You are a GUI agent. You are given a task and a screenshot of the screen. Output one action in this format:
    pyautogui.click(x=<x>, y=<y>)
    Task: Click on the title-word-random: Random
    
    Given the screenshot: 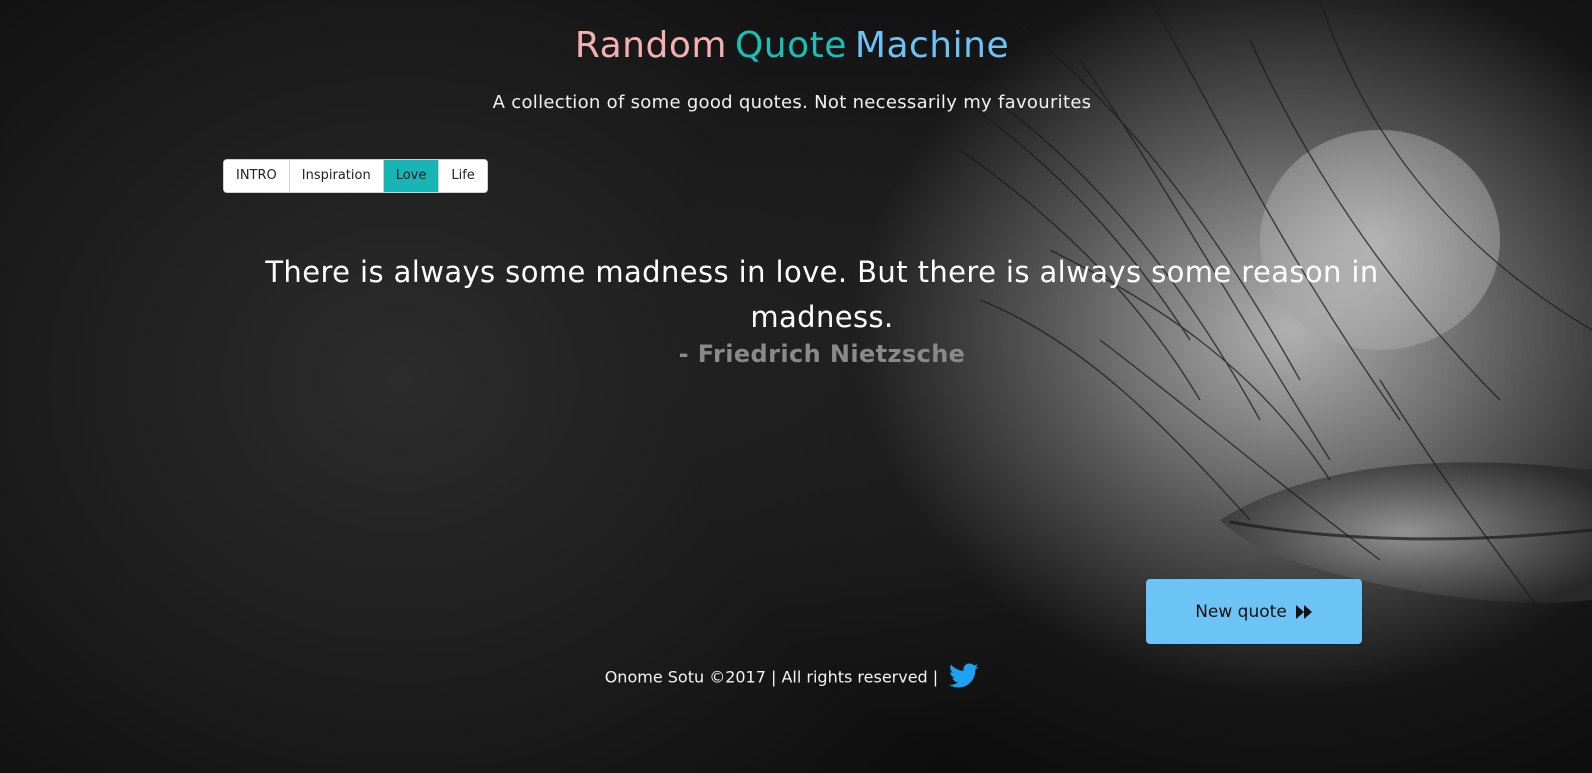 What is the action you would take?
    pyautogui.click(x=650, y=45)
    